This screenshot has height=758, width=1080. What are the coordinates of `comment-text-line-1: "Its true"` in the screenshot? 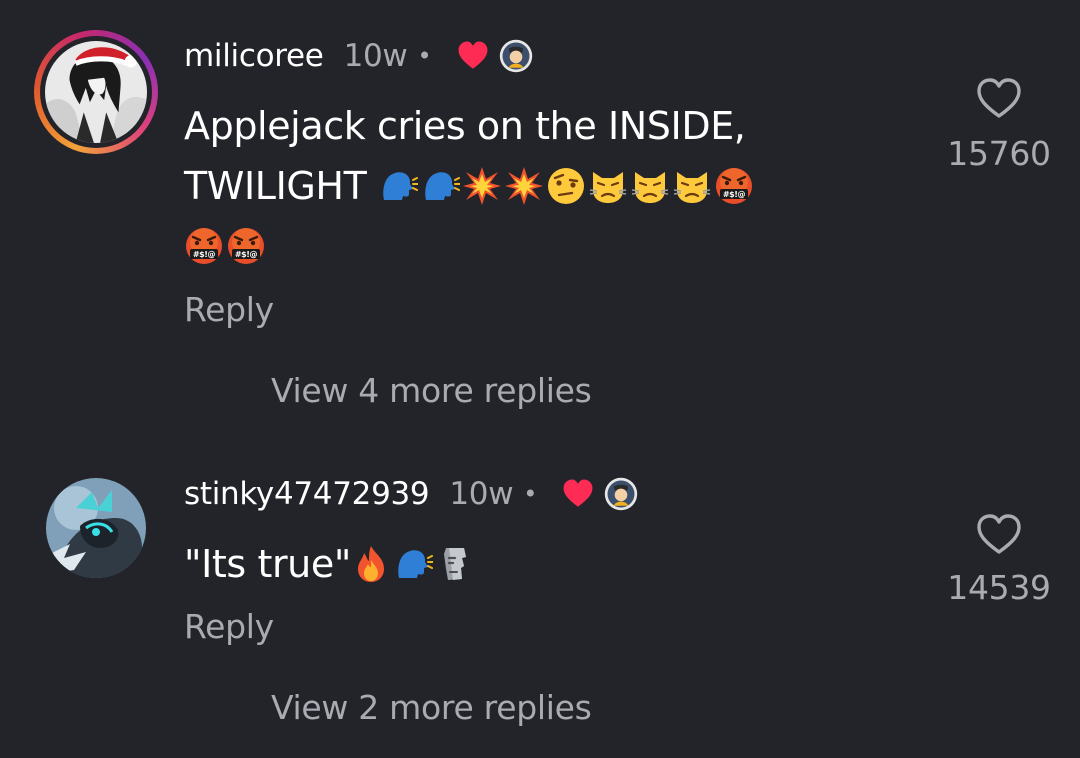 It's located at (267, 564).